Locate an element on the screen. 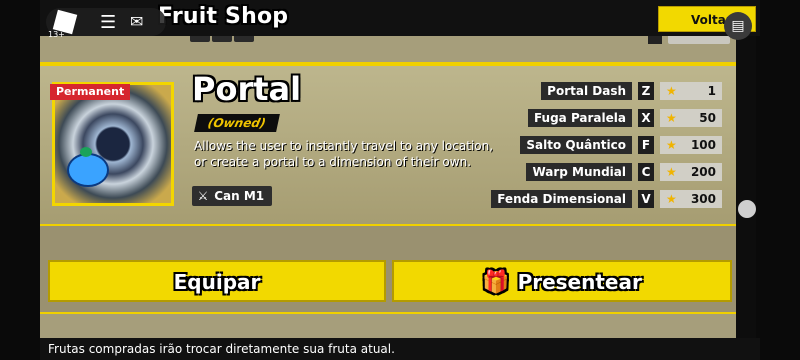 This screenshot has width=800, height=360. move-mastery: ★ 1 is located at coordinates (691, 91).